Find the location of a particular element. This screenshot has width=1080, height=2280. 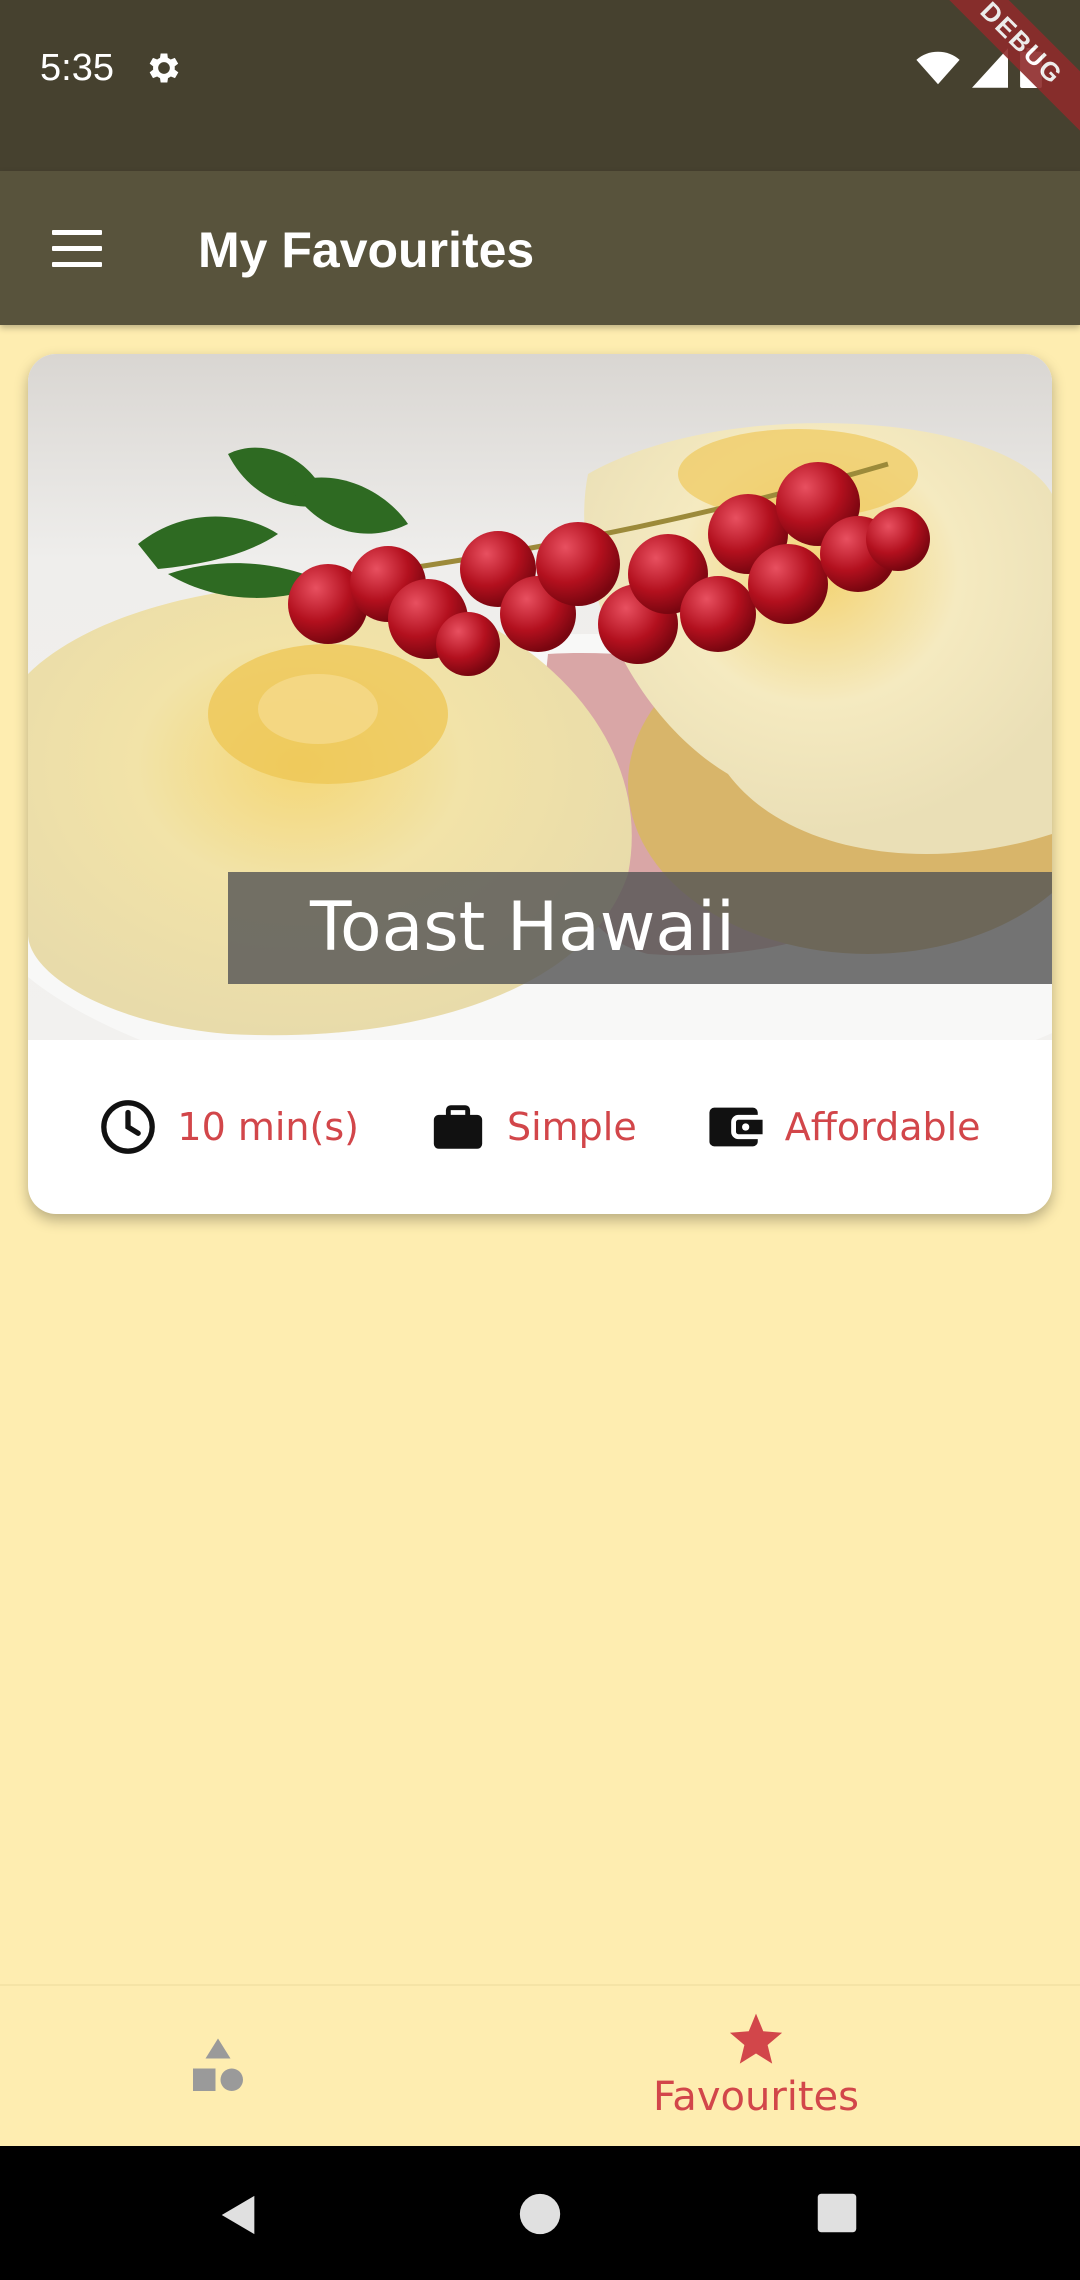

menu-icon is located at coordinates (77, 248).